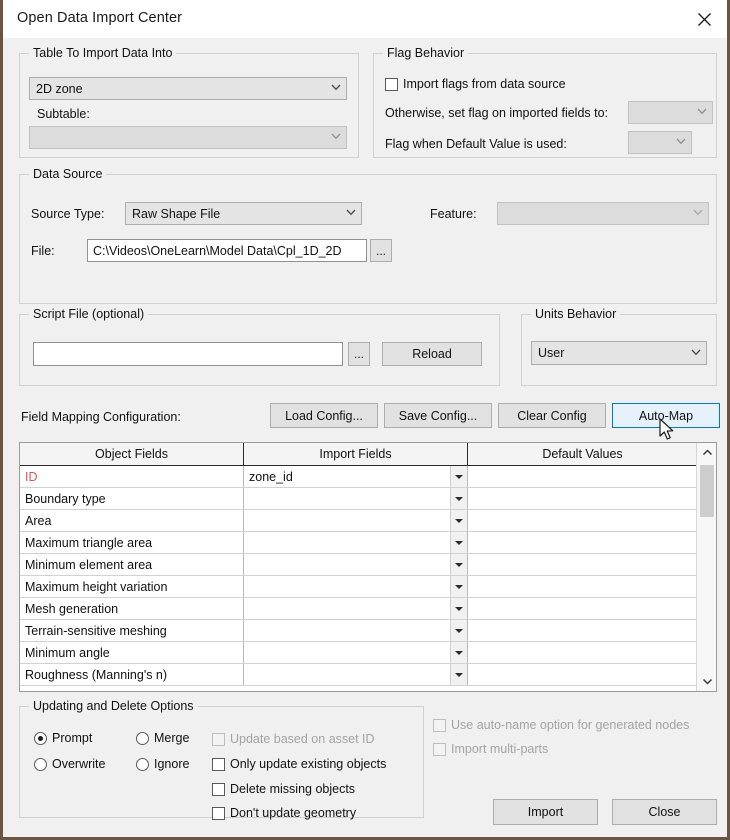  What do you see at coordinates (439, 749) in the screenshot?
I see `checkbox-box` at bounding box center [439, 749].